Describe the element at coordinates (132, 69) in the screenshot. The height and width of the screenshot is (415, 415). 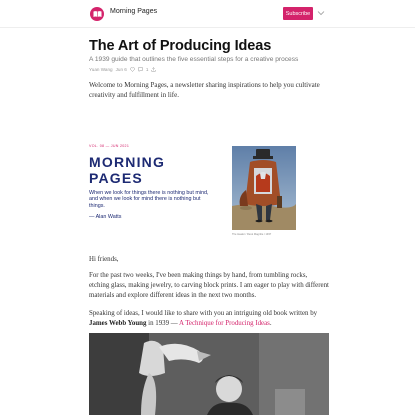
I see `heart-icon` at that location.